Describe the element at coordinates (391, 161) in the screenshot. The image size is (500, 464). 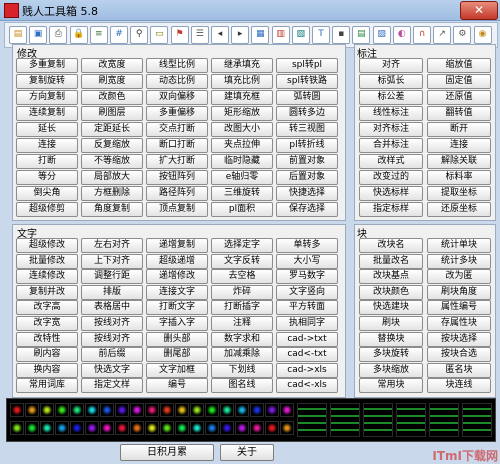
I see `dimension-button: 改样式` at that location.